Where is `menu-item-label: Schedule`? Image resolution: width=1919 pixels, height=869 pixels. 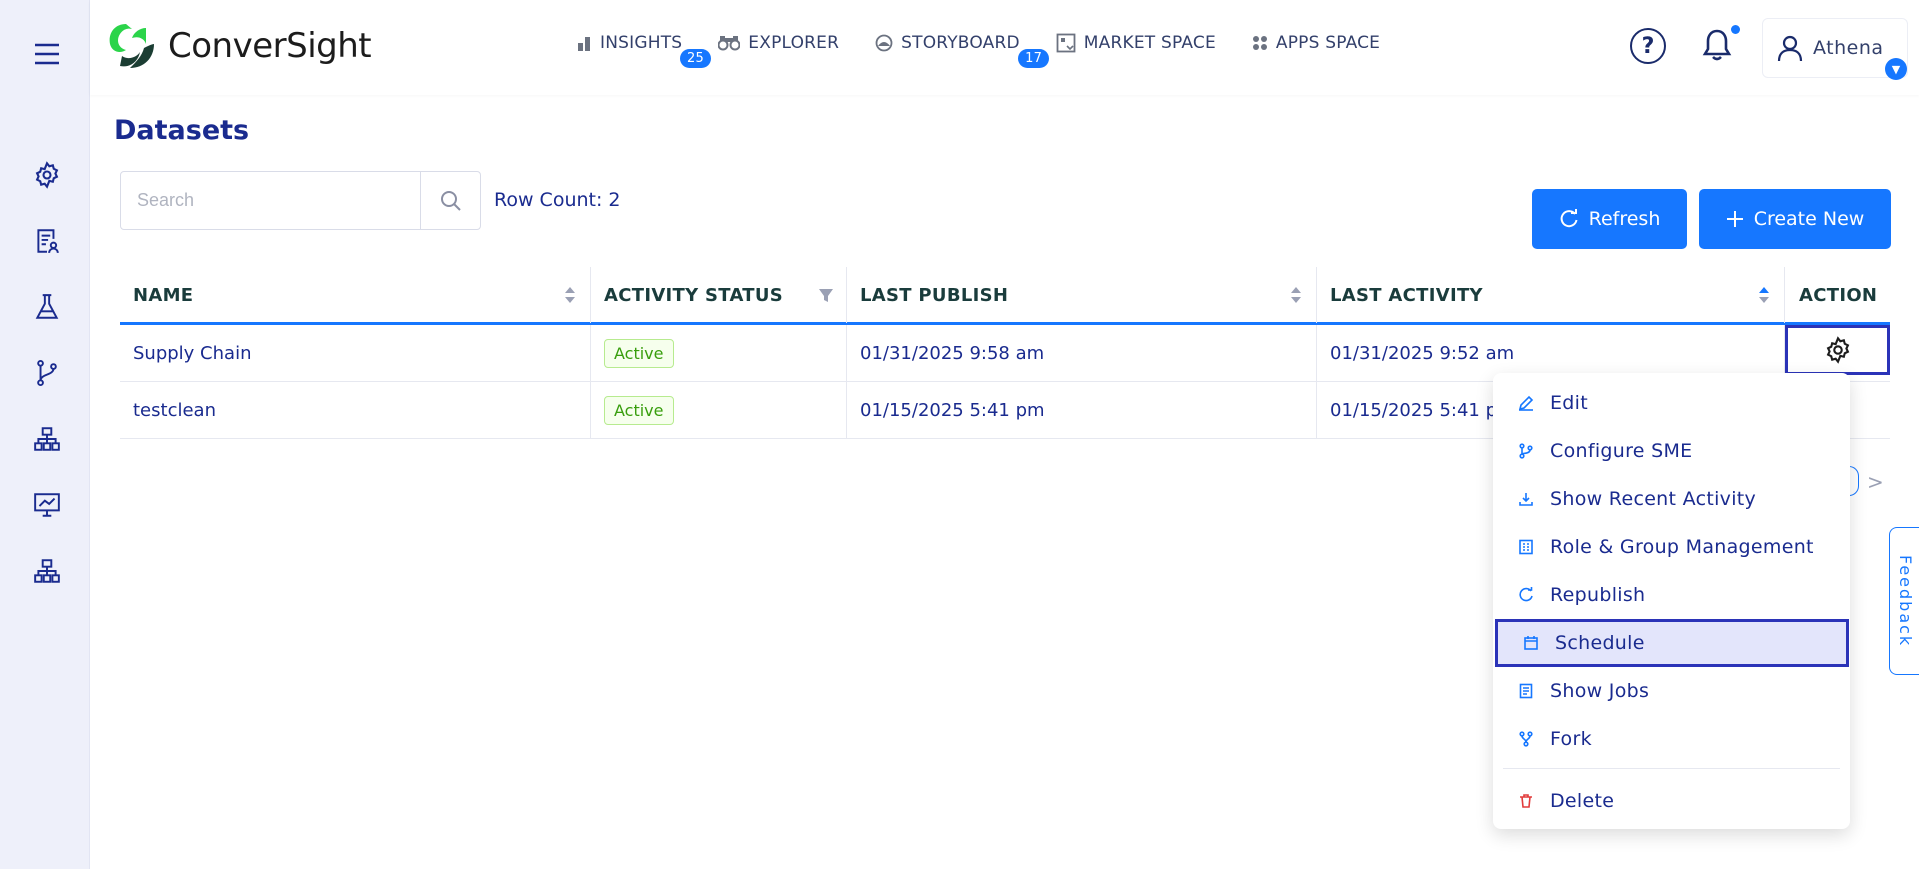 menu-item-label: Schedule is located at coordinates (1600, 643).